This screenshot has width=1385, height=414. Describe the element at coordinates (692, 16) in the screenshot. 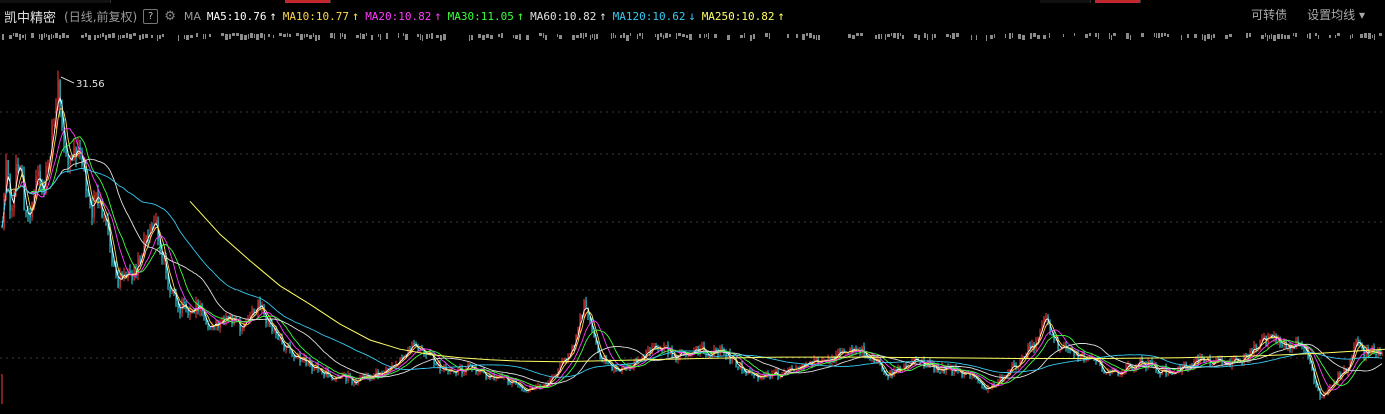

I see `arrow-down-icon: ↓` at that location.